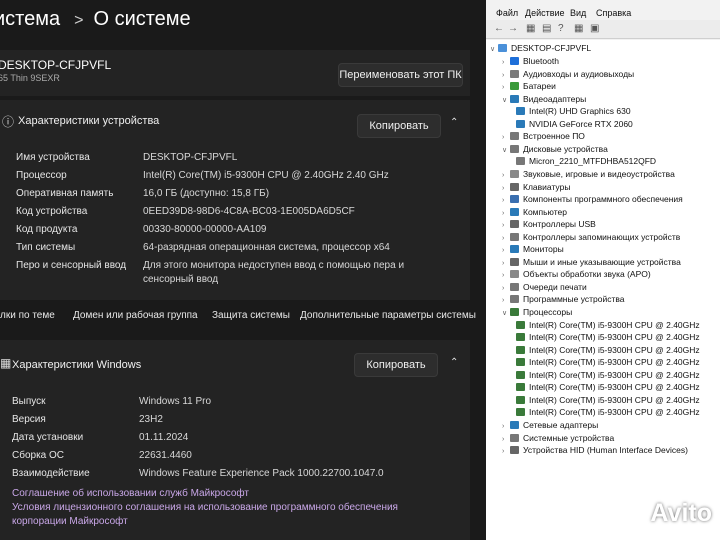 Image resolution: width=720 pixels, height=540 pixels. What do you see at coordinates (536, 187) in the screenshot?
I see `tree-category-item: › Клавиатуры` at bounding box center [536, 187].